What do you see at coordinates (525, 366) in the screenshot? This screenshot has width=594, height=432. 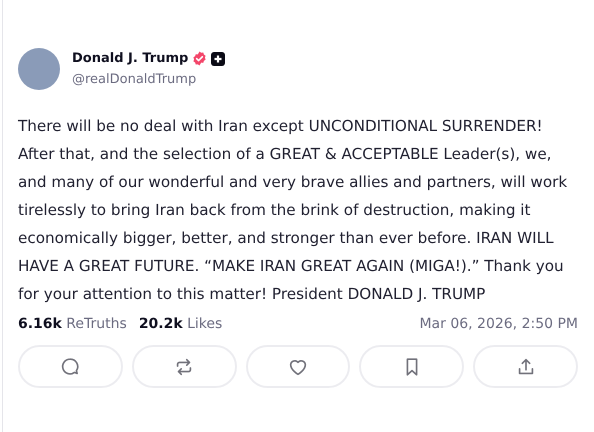 I see `share-button` at bounding box center [525, 366].